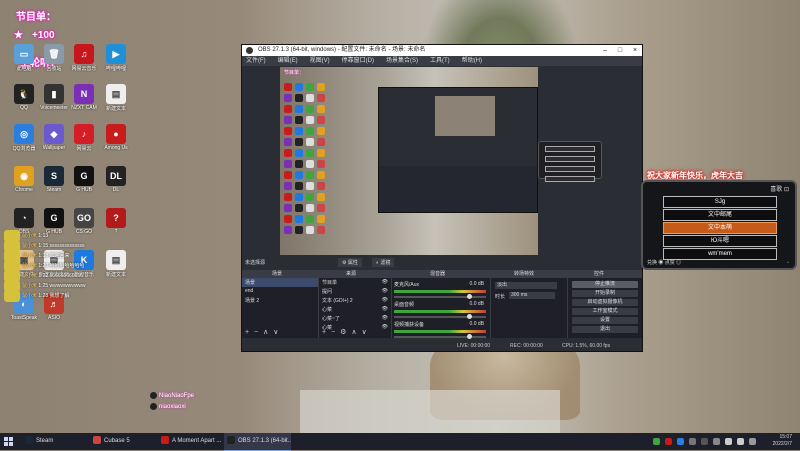 This screenshot has height=451, width=800. What do you see at coordinates (500, 297) in the screenshot?
I see `duration-label: 时长` at bounding box center [500, 297].